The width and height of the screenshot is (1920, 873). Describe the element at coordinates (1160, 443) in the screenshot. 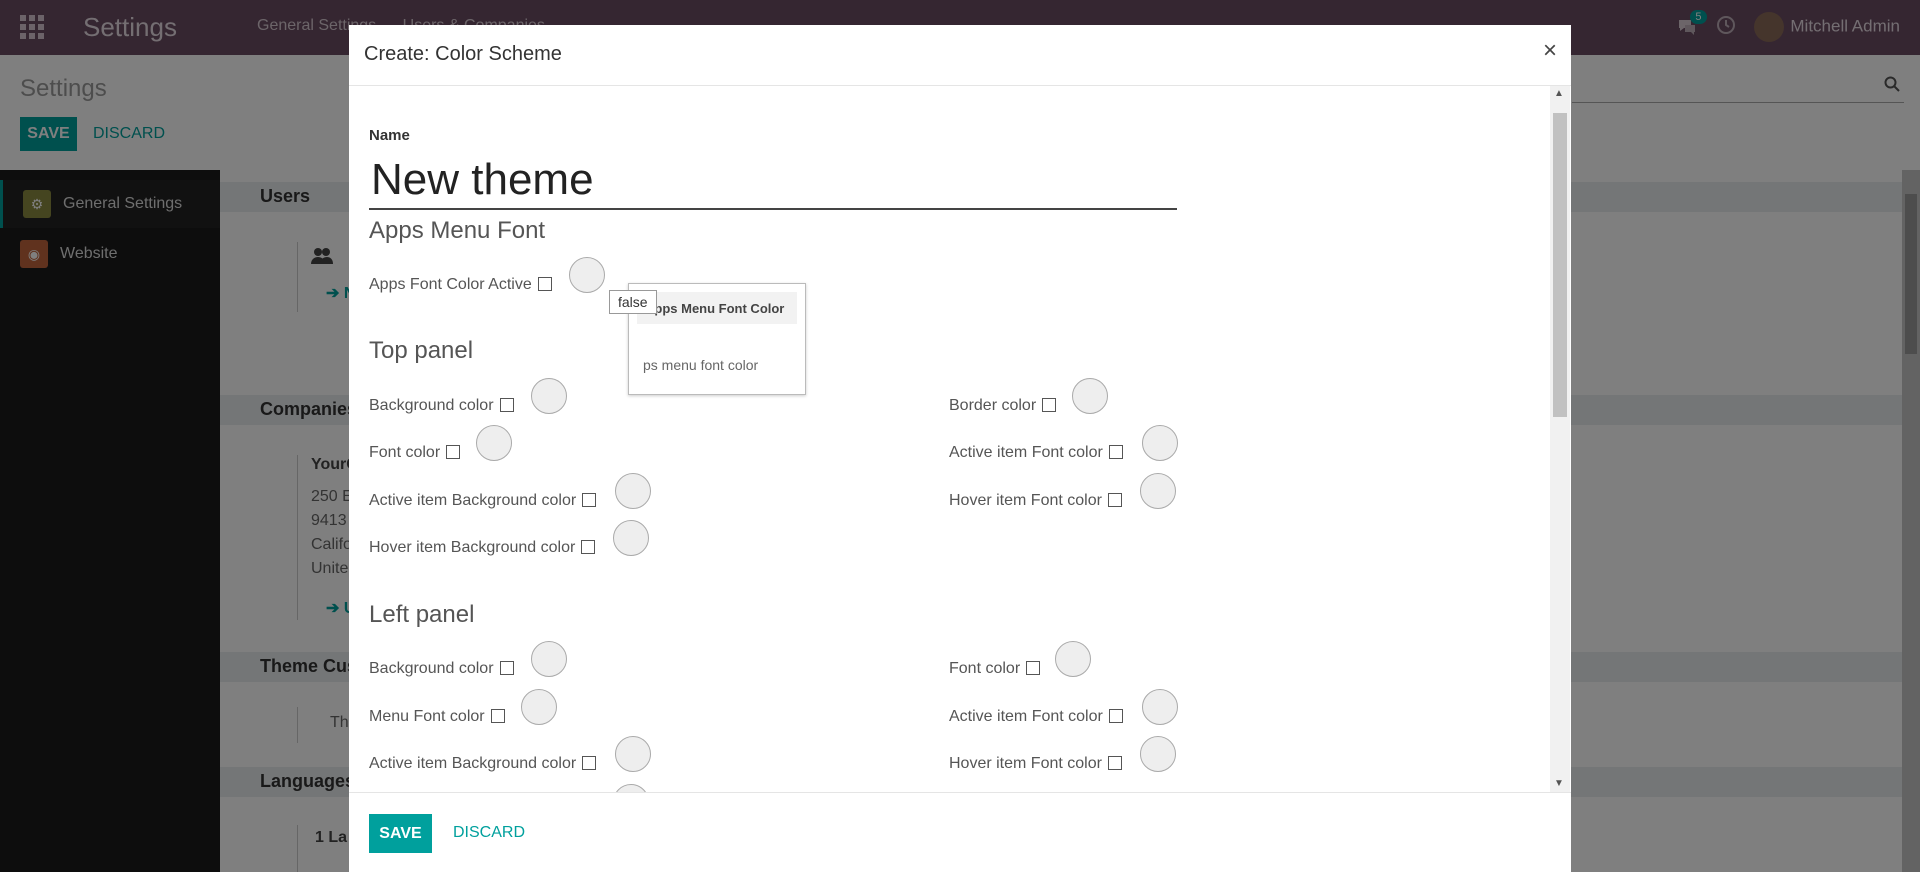

I see `top-active-font-color-swatch` at that location.